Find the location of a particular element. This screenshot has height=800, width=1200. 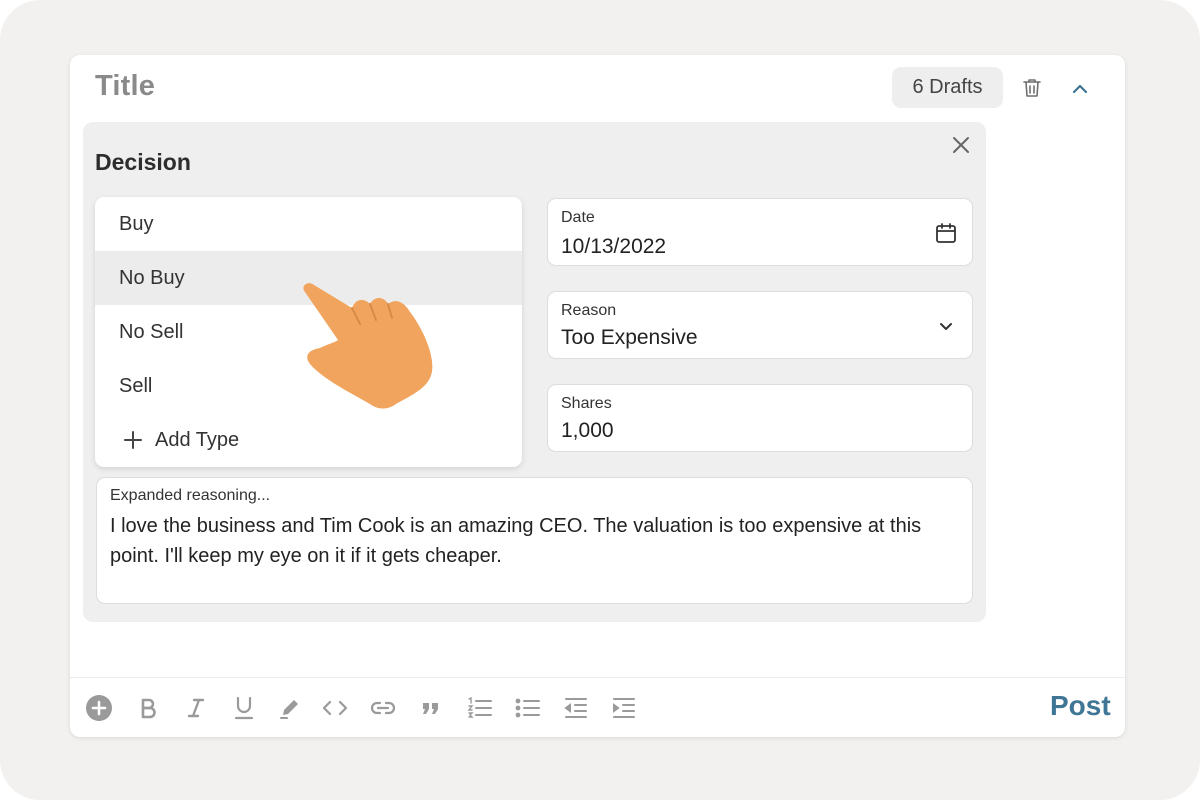

bold-icon is located at coordinates (148, 708).